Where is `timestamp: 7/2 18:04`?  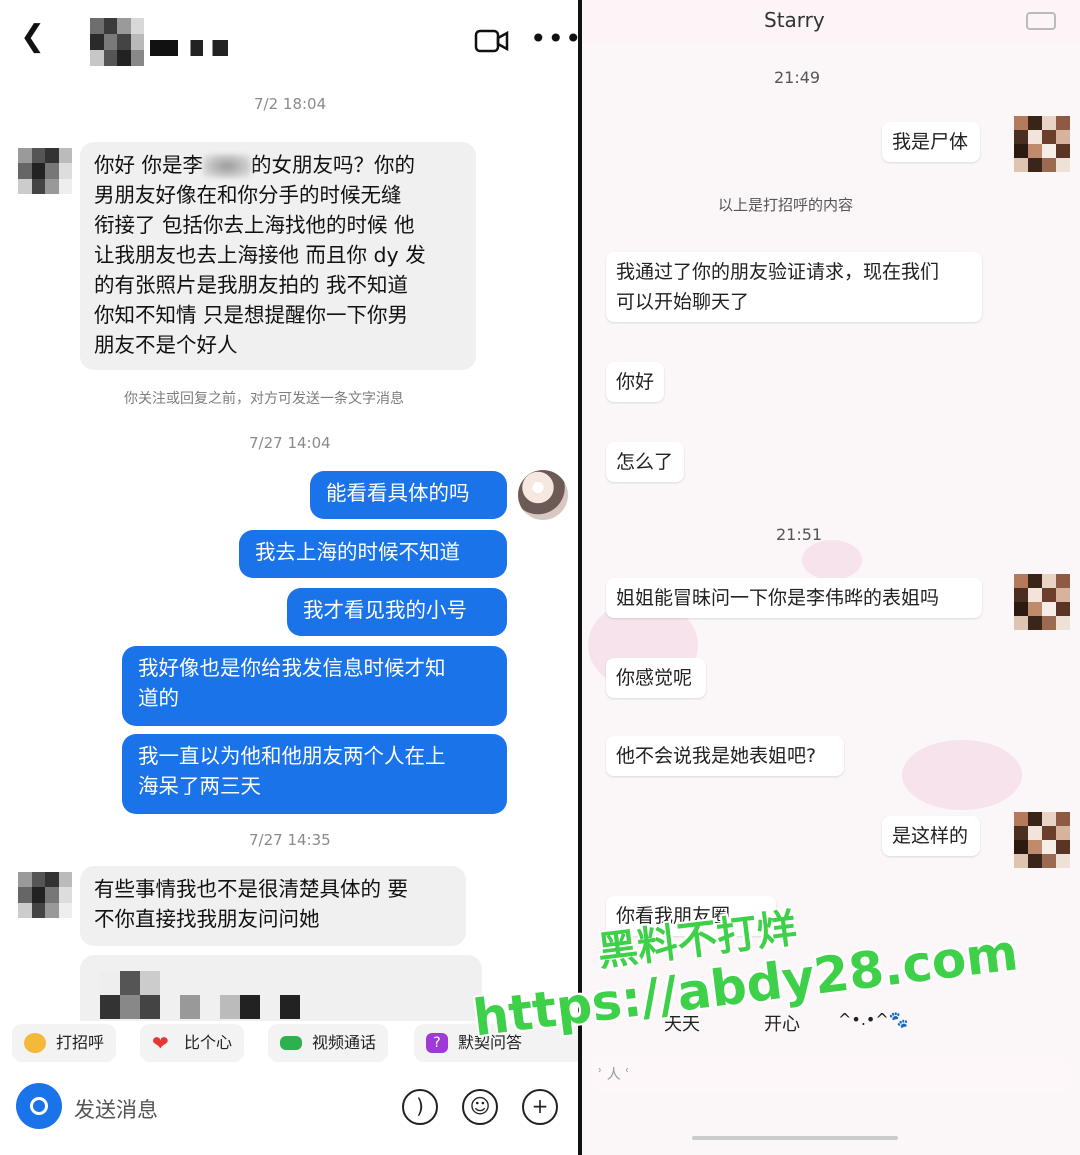
timestamp: 7/2 18:04 is located at coordinates (290, 104).